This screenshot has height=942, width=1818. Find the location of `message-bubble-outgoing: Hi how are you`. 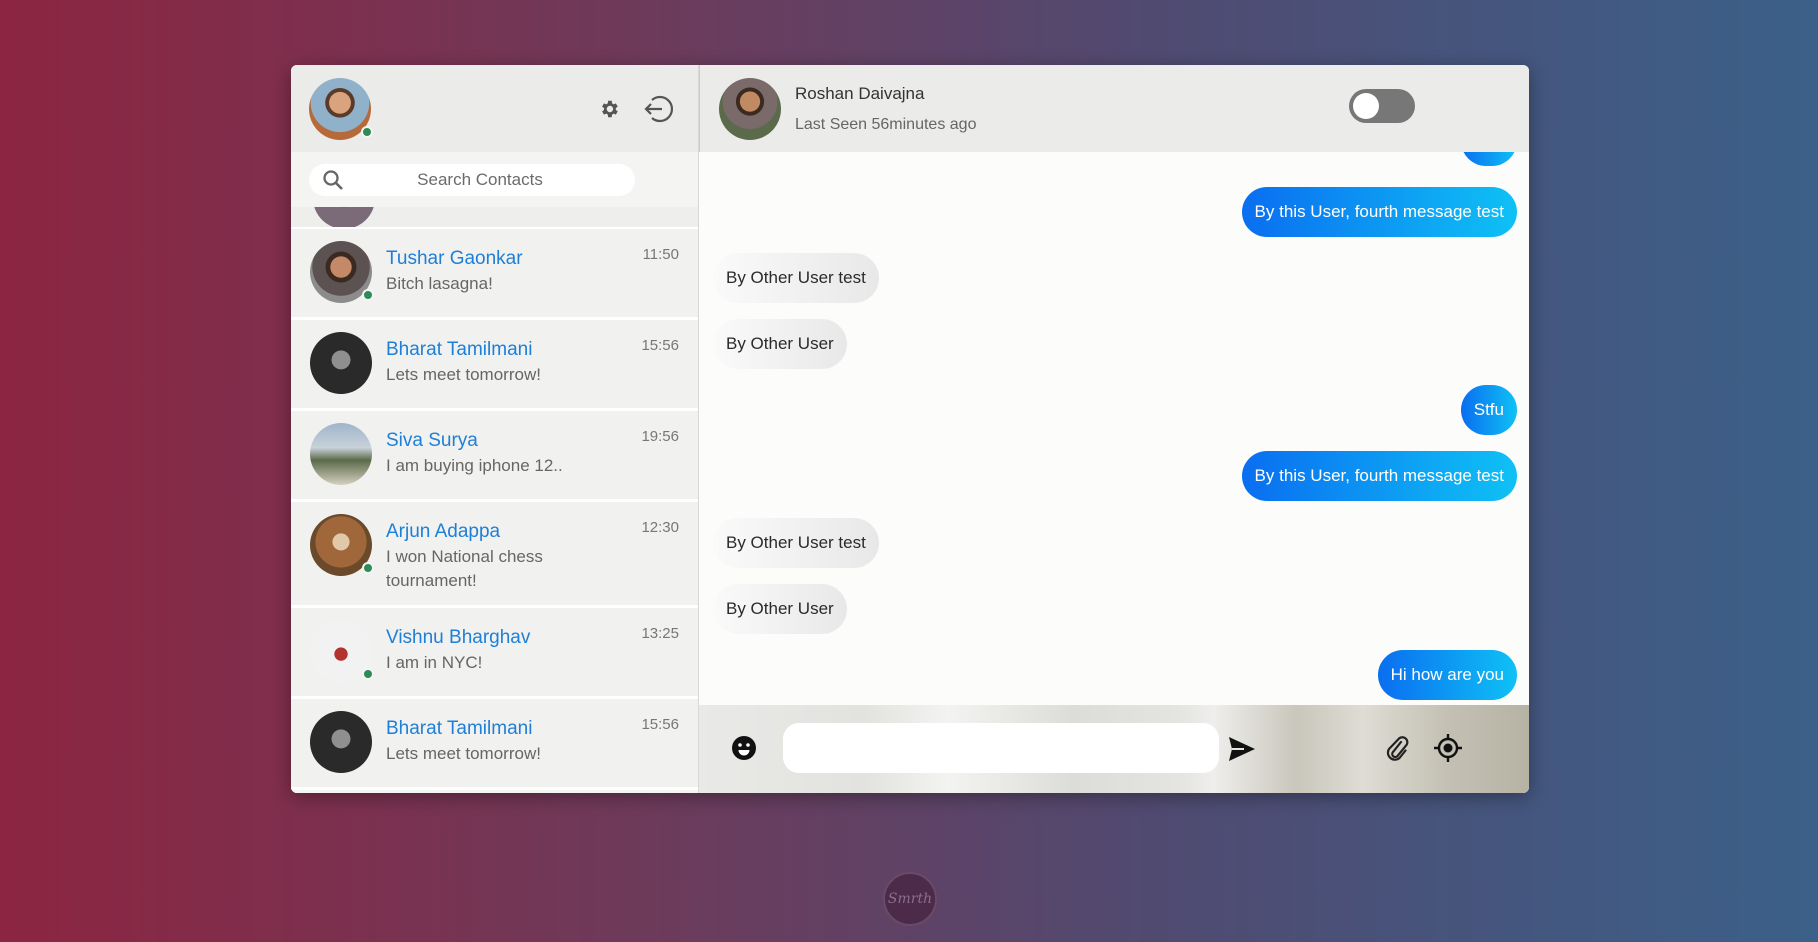

message-bubble-outgoing: Hi how are you is located at coordinates (1447, 675).